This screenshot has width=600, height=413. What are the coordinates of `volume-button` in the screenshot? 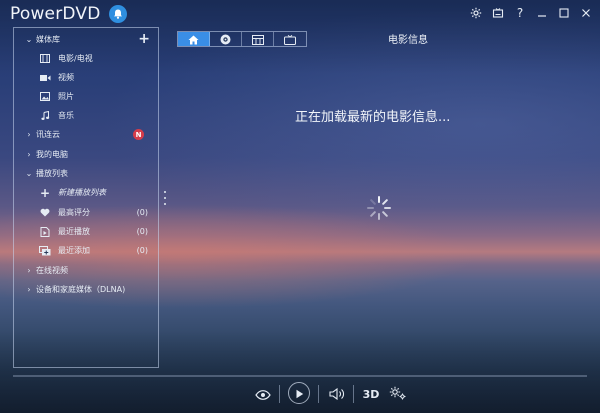 It's located at (337, 394).